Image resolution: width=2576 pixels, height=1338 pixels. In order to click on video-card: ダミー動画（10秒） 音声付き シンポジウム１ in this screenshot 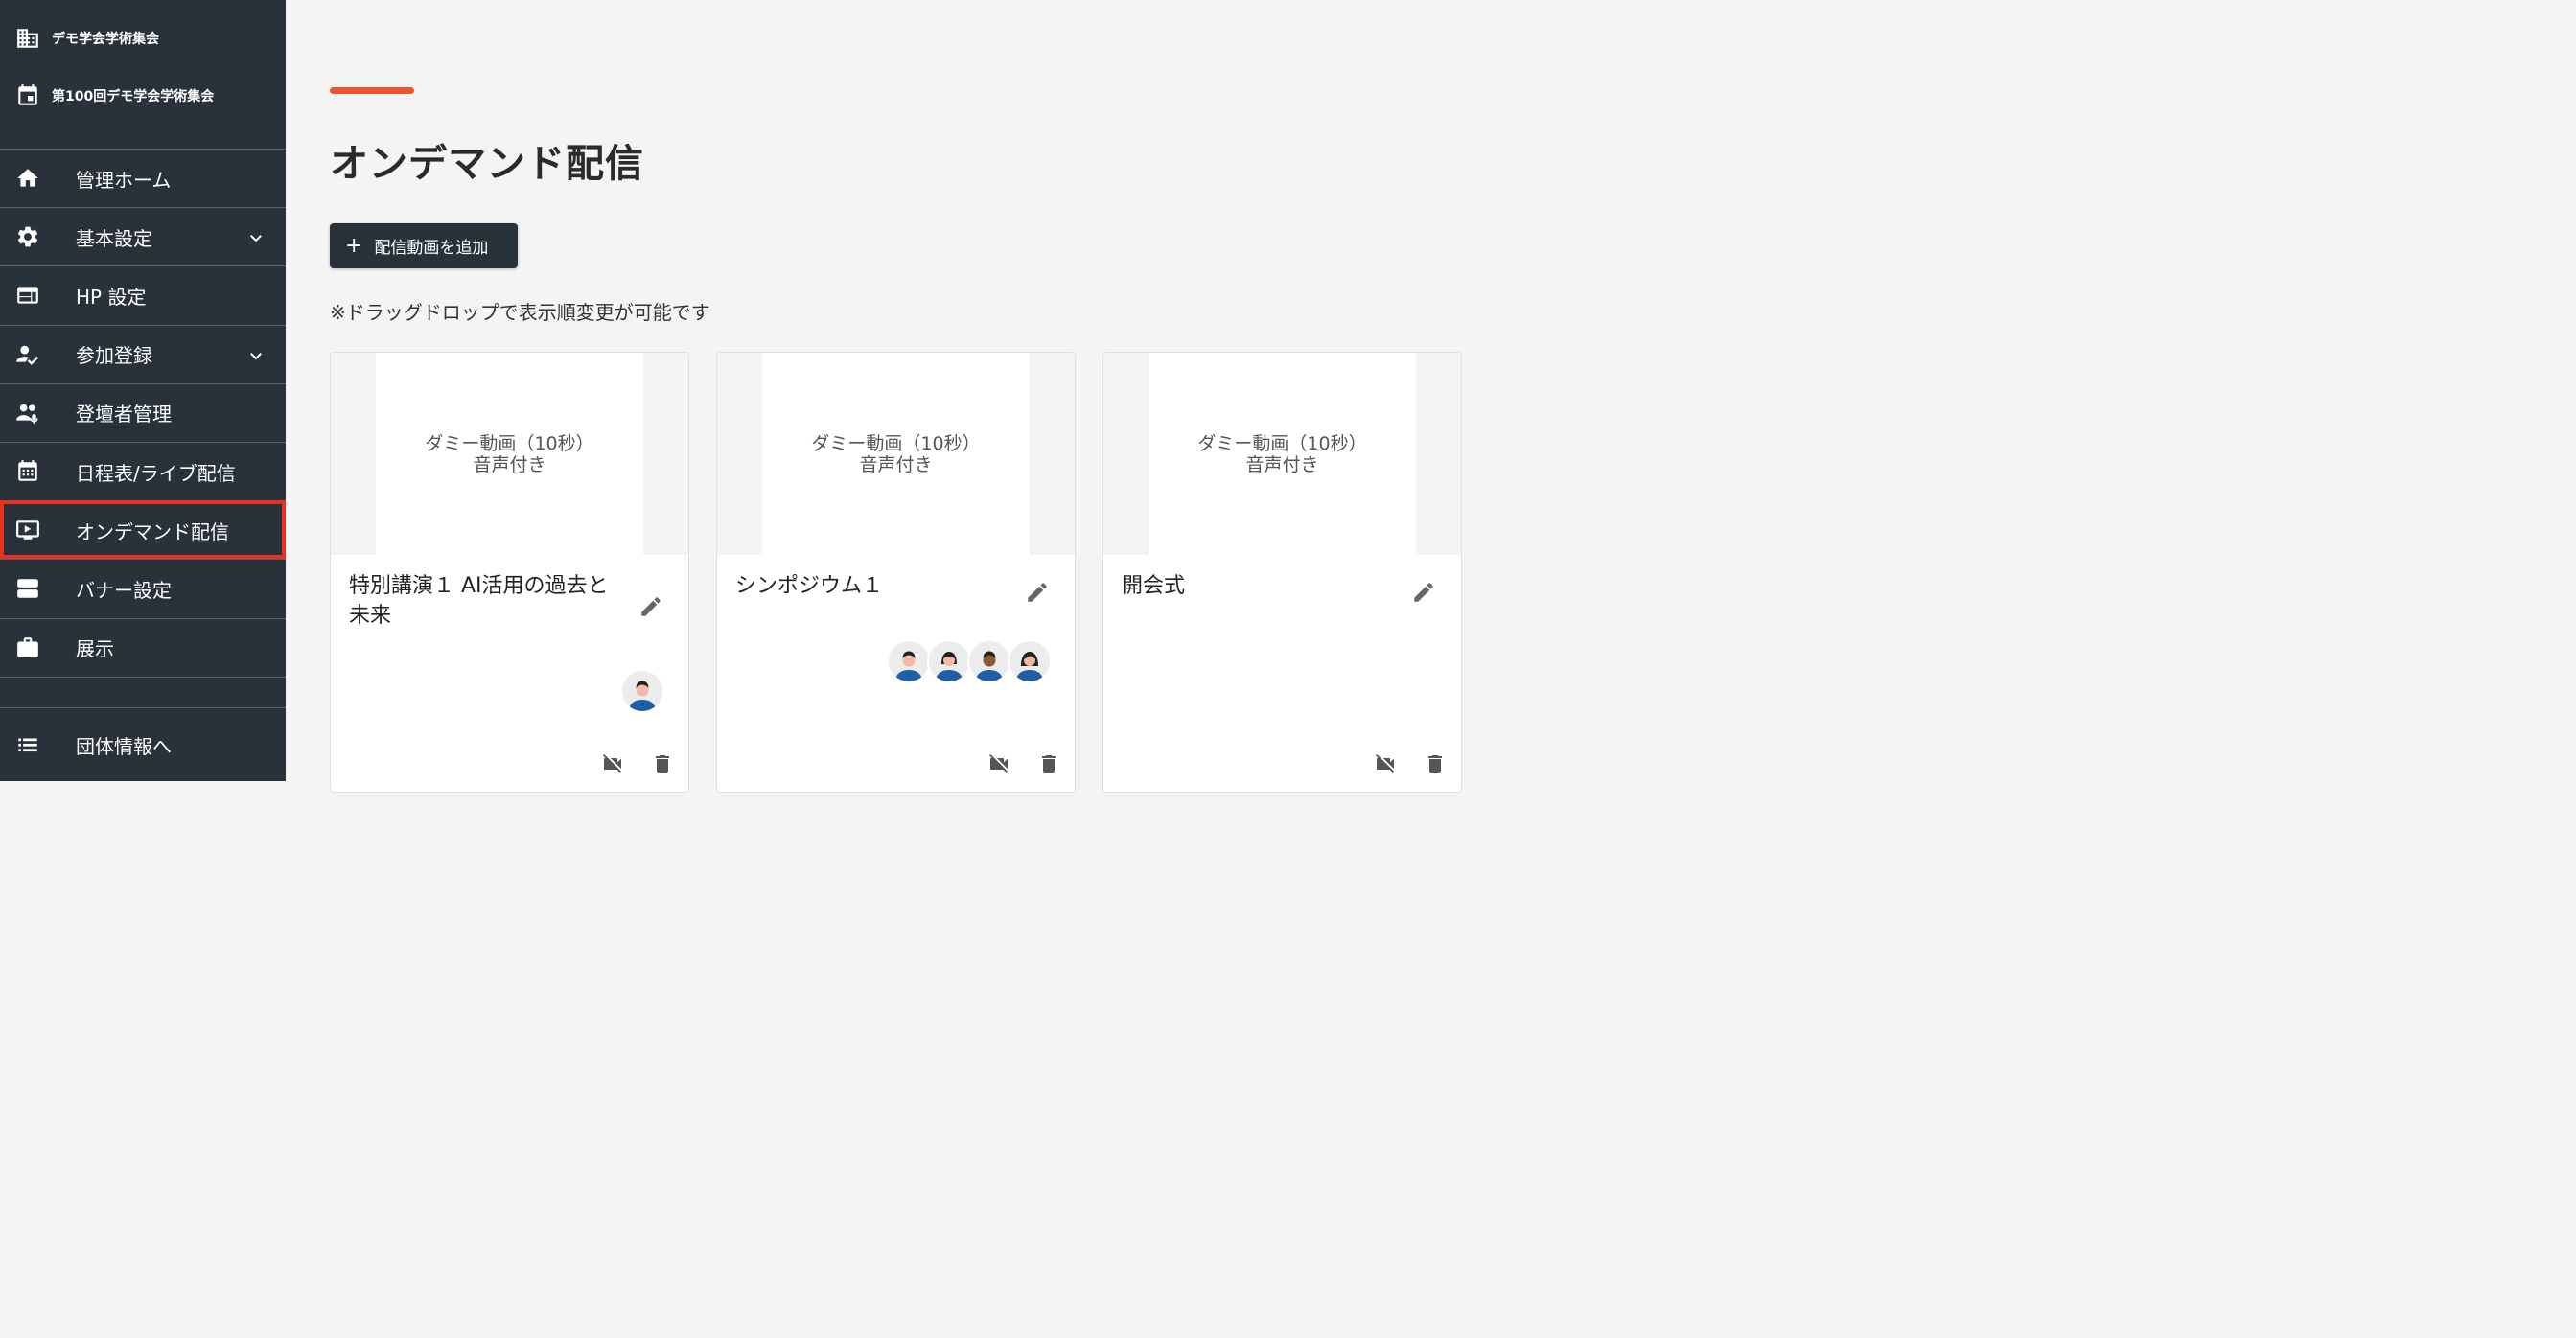, I will do `click(896, 572)`.